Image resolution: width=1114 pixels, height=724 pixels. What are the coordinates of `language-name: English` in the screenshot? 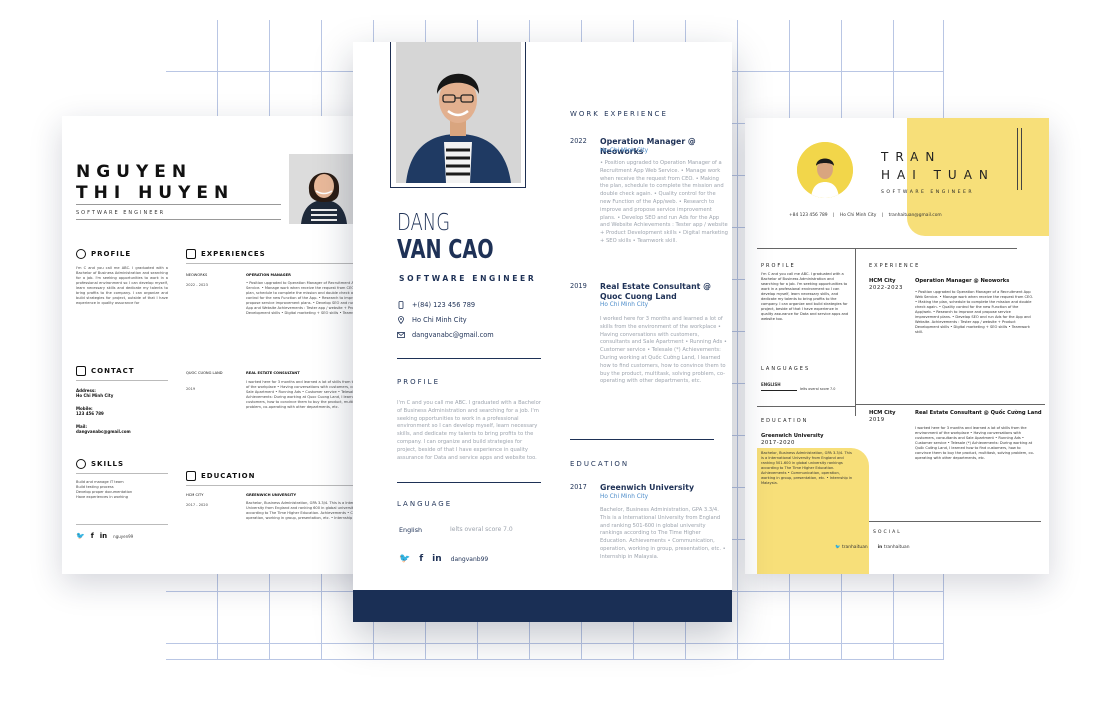 It's located at (411, 530).